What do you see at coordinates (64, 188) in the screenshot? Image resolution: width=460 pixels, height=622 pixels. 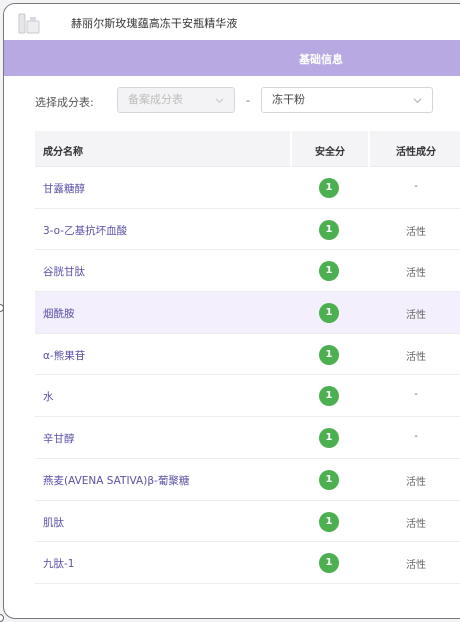 I see `ingredient-name-link: 甘露糖醇` at bounding box center [64, 188].